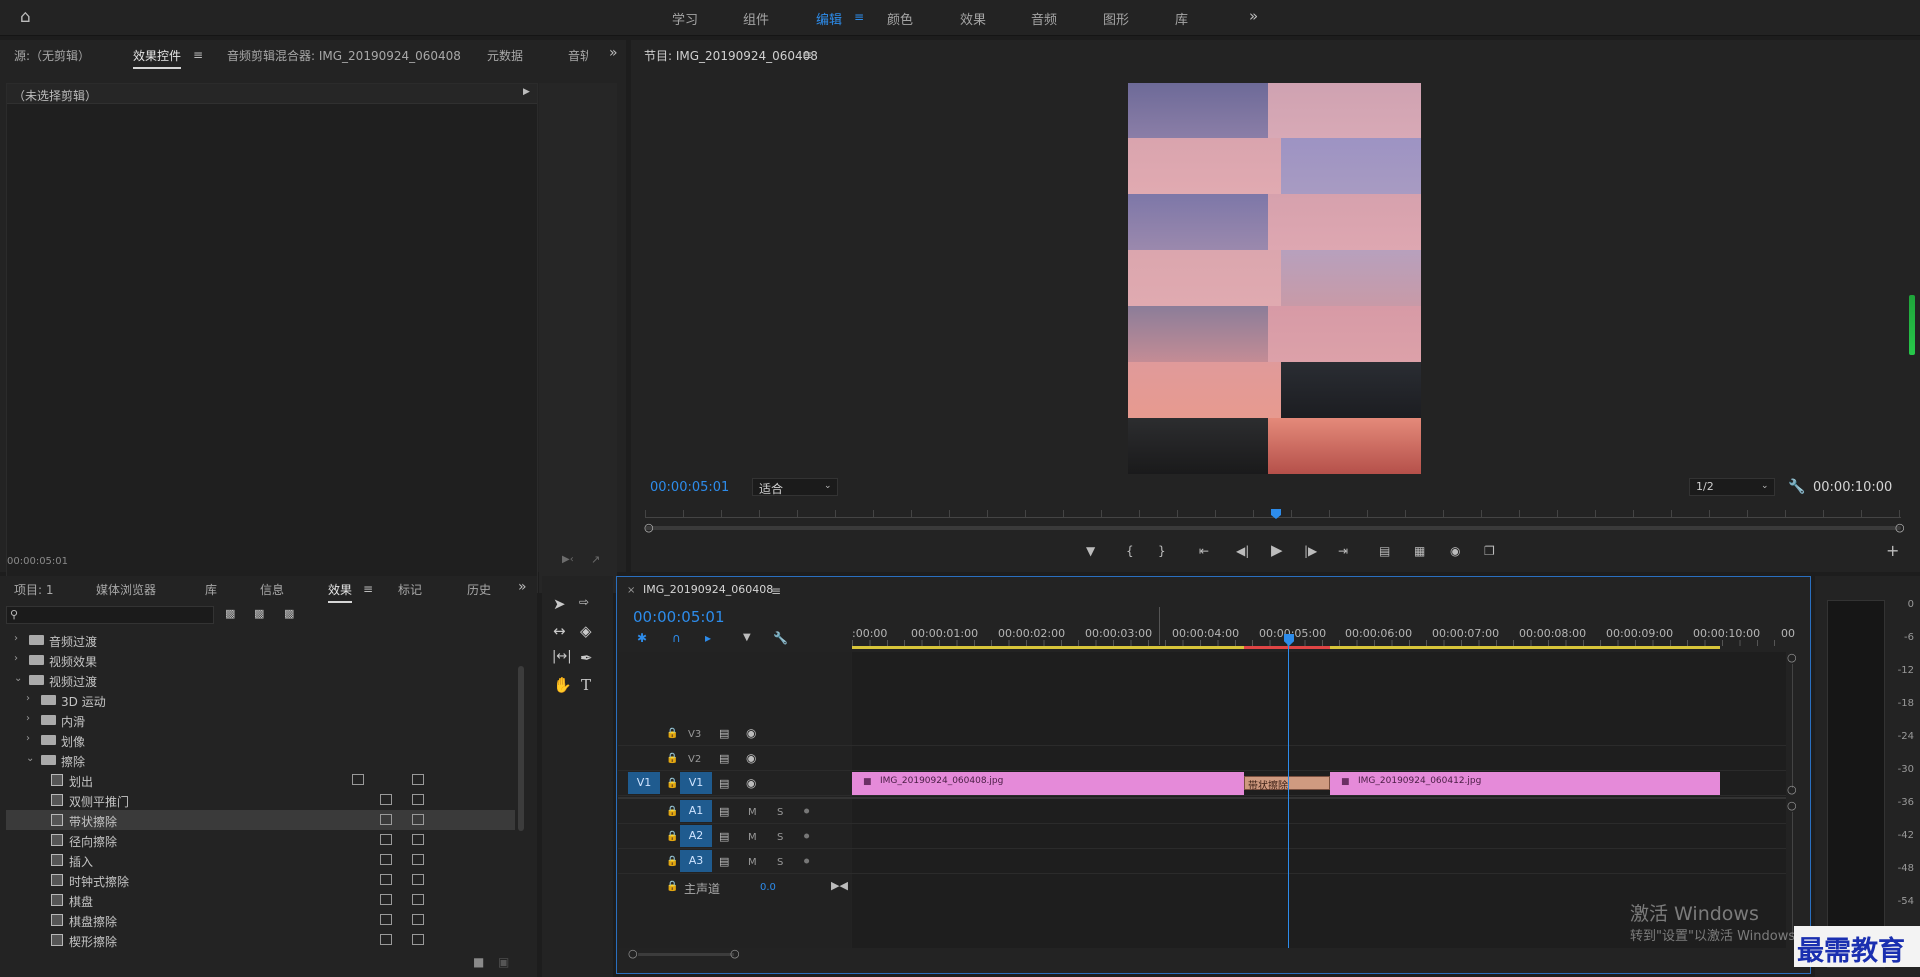  What do you see at coordinates (1202, 798) in the screenshot?
I see `video-audio-divider` at bounding box center [1202, 798].